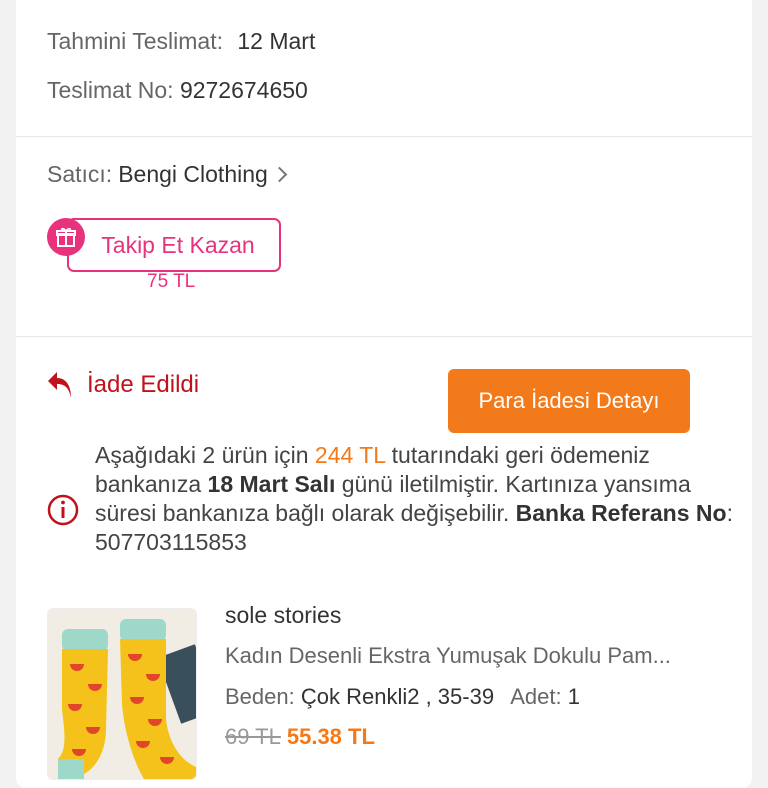 The width and height of the screenshot is (768, 788). What do you see at coordinates (330, 736) in the screenshot?
I see `new-price: 55.38 TL` at bounding box center [330, 736].